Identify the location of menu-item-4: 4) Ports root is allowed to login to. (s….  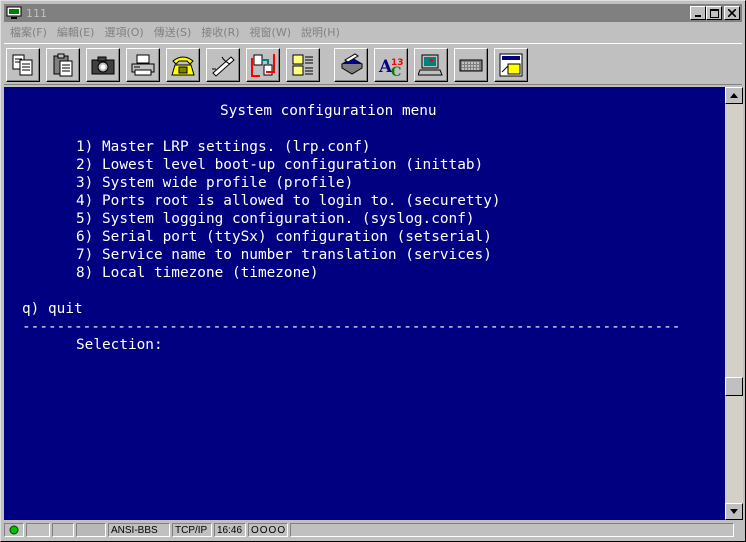
(288, 201).